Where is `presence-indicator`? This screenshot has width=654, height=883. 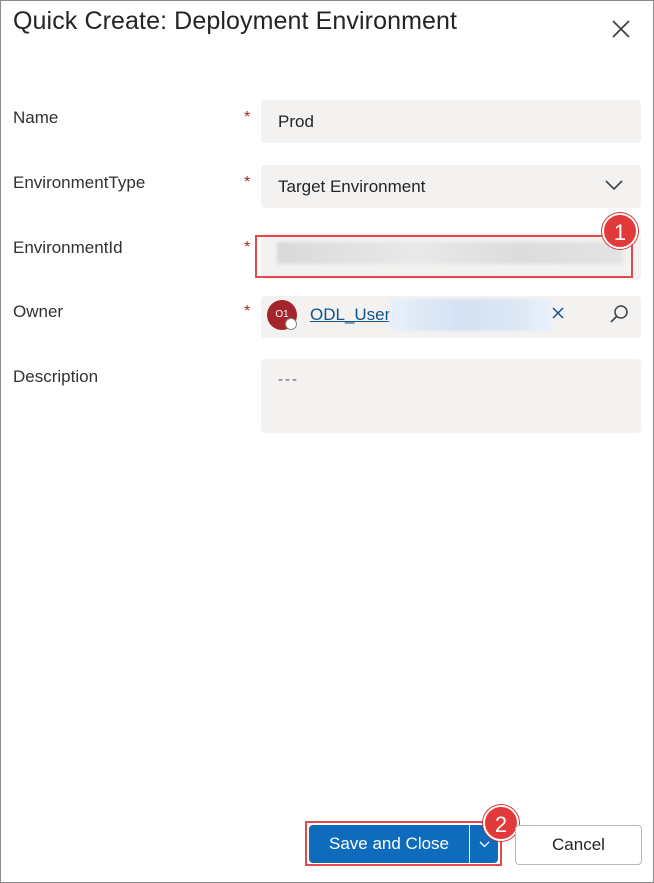
presence-indicator is located at coordinates (291, 324).